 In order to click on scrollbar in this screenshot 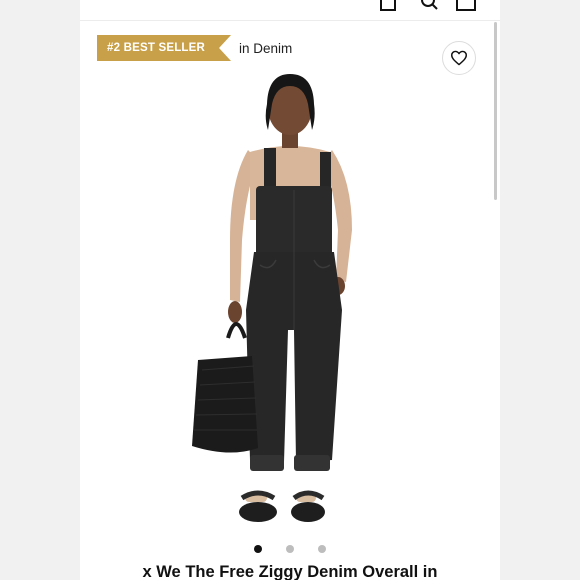, I will do `click(495, 111)`.